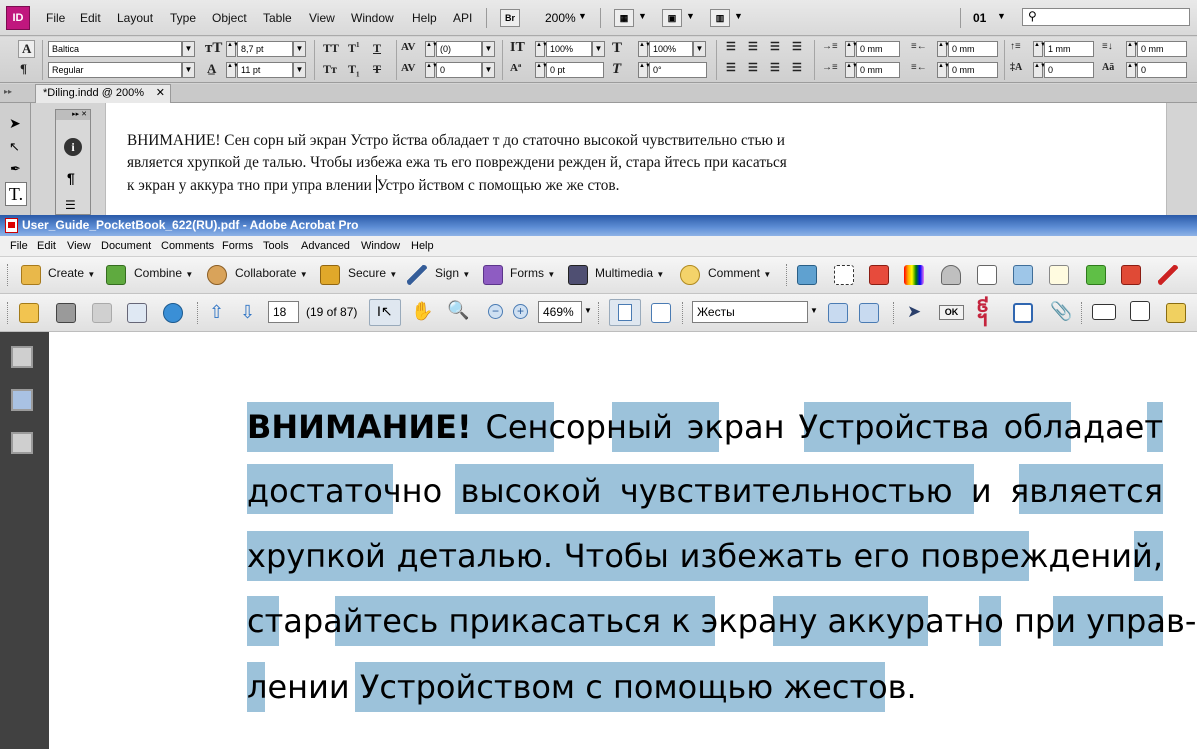  Describe the element at coordinates (914, 275) in the screenshot. I see `color-icon` at that location.